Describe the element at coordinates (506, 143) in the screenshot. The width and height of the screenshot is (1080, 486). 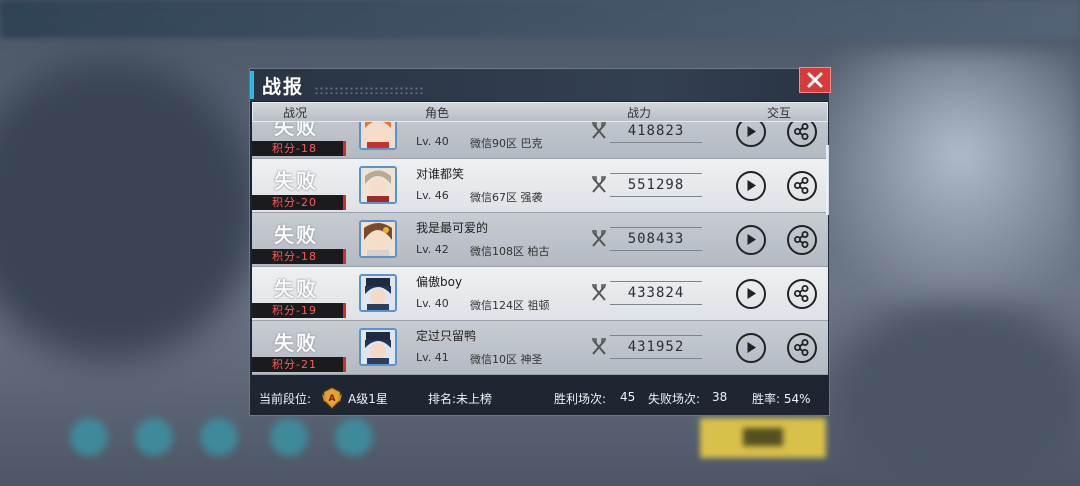
I see `player-server: 微信90区 巴克` at that location.